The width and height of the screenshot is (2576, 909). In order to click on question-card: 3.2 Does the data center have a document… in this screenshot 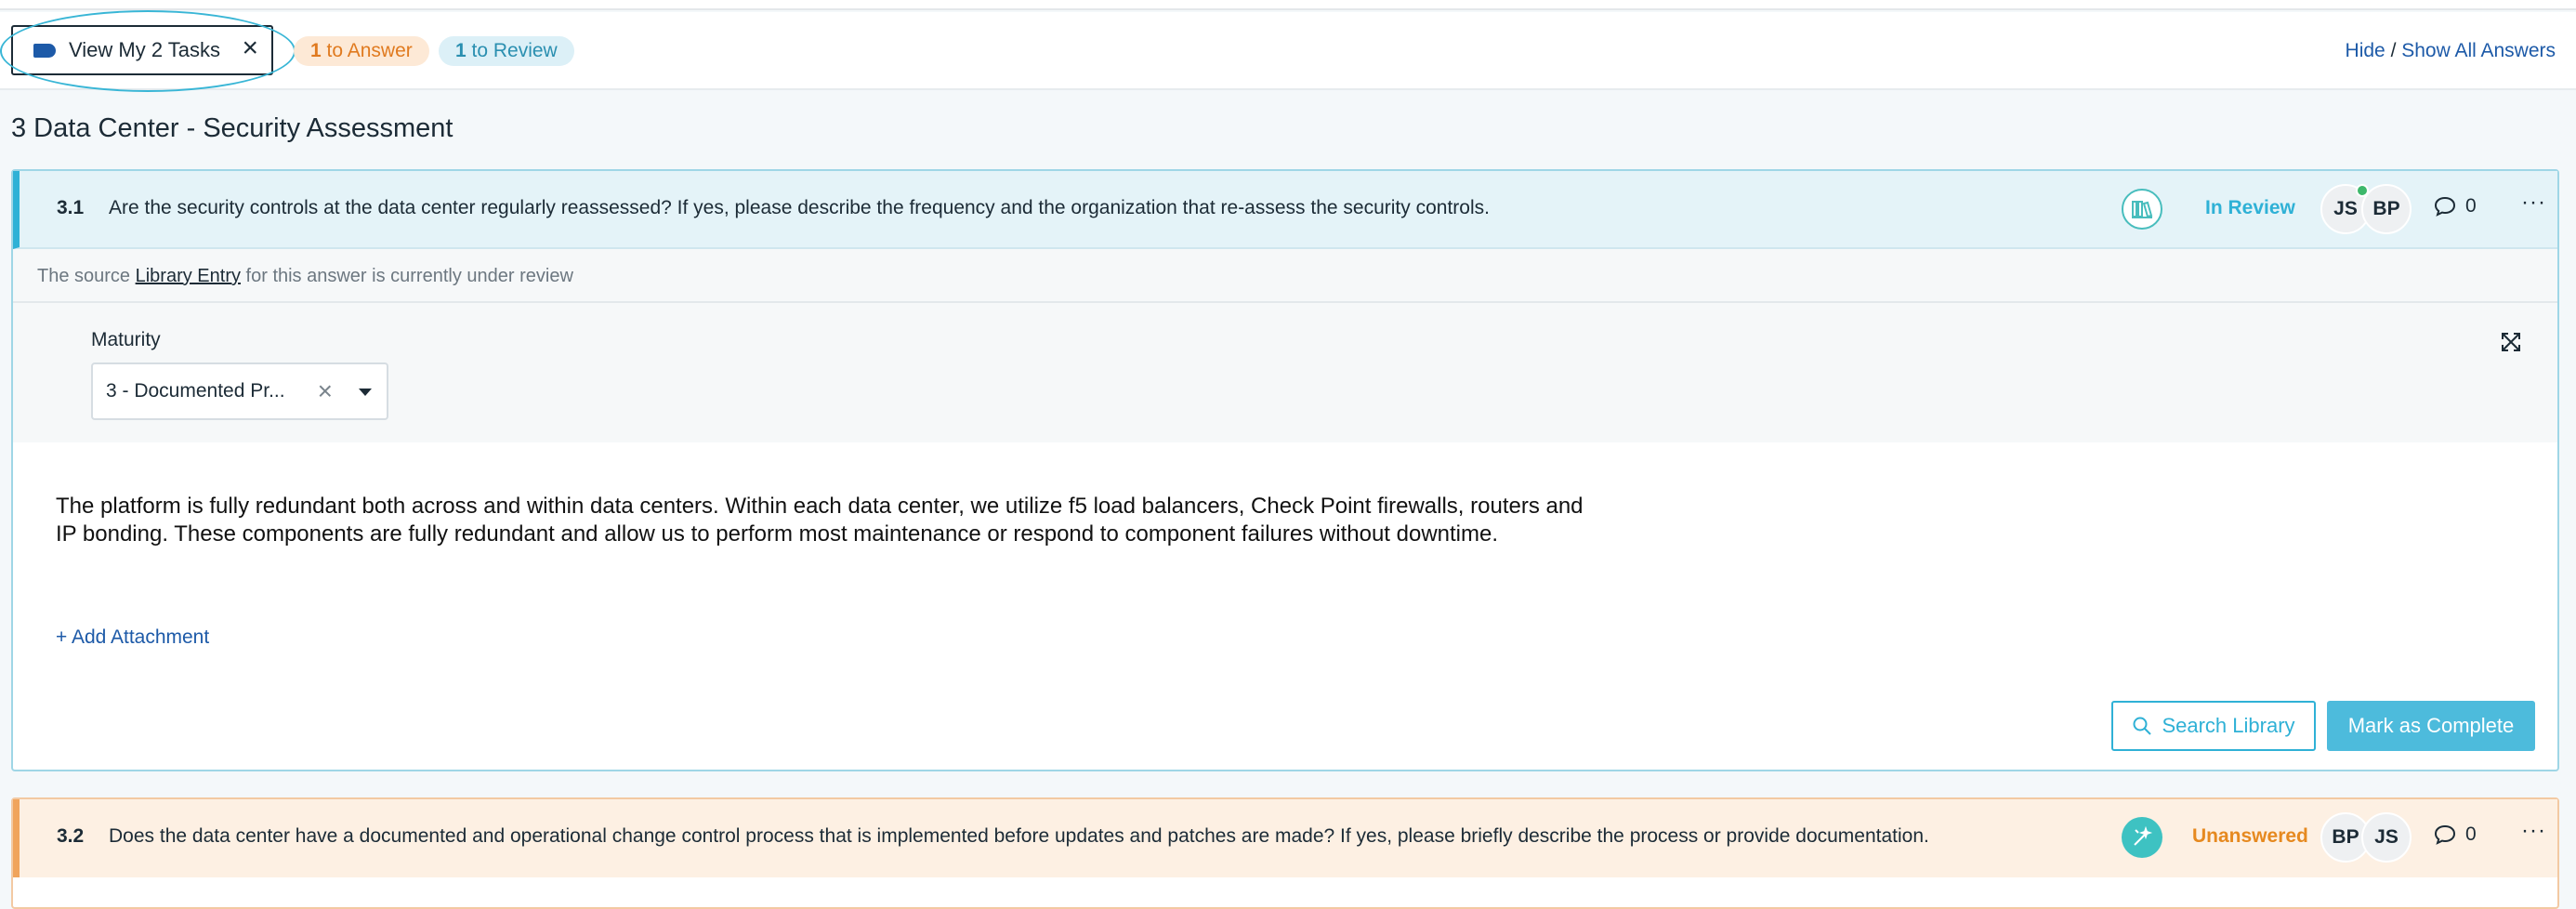, I will do `click(1285, 853)`.